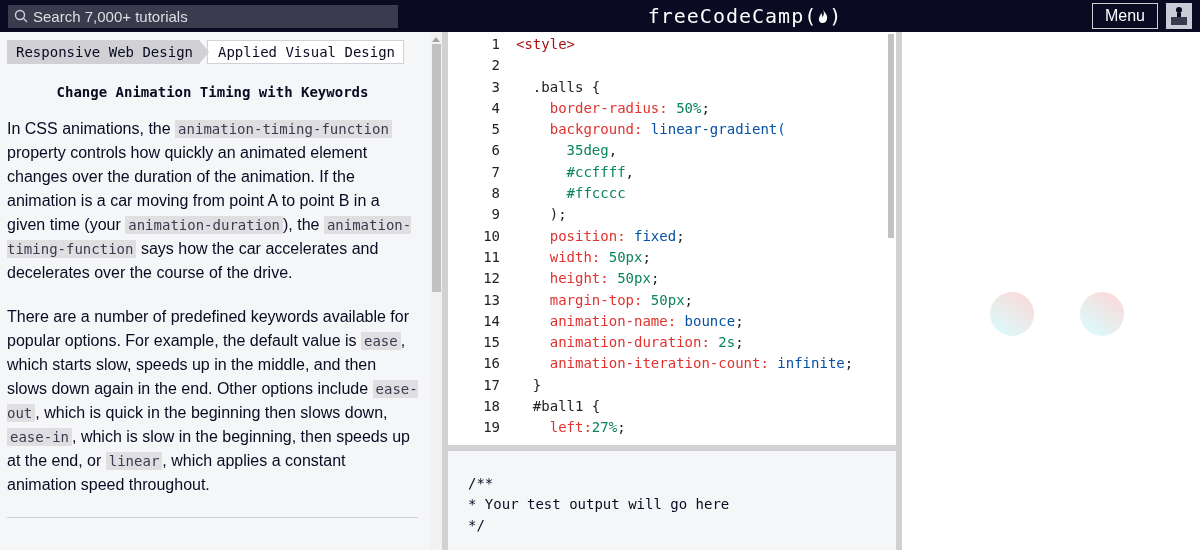  What do you see at coordinates (587, 427) in the screenshot?
I see `code-line: left:27%;` at bounding box center [587, 427].